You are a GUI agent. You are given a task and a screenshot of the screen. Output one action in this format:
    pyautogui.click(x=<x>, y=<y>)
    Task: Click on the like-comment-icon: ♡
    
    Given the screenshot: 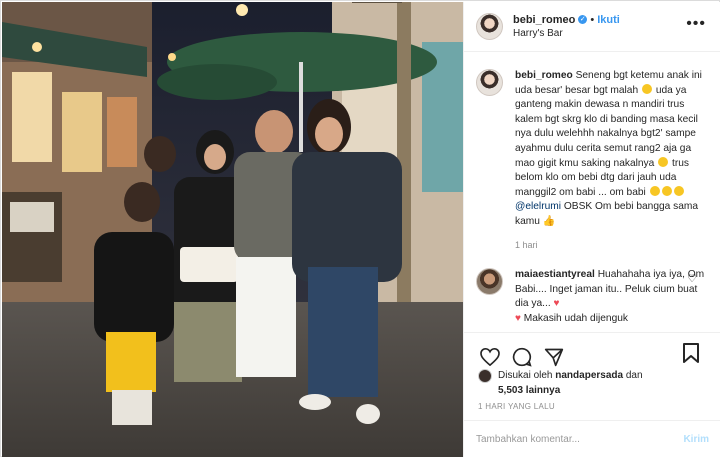 What is the action you would take?
    pyautogui.click(x=692, y=278)
    